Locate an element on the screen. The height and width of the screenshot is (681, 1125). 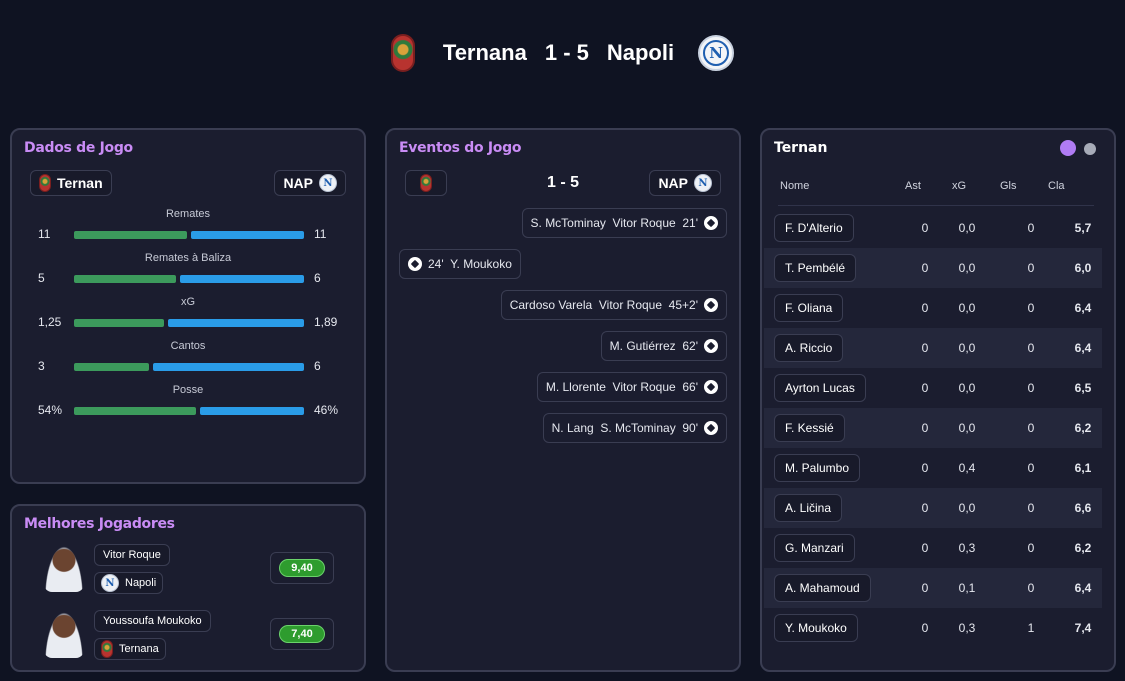
table-row: F. Kessié 0 0,0 0 6,2 is located at coordinates (933, 428).